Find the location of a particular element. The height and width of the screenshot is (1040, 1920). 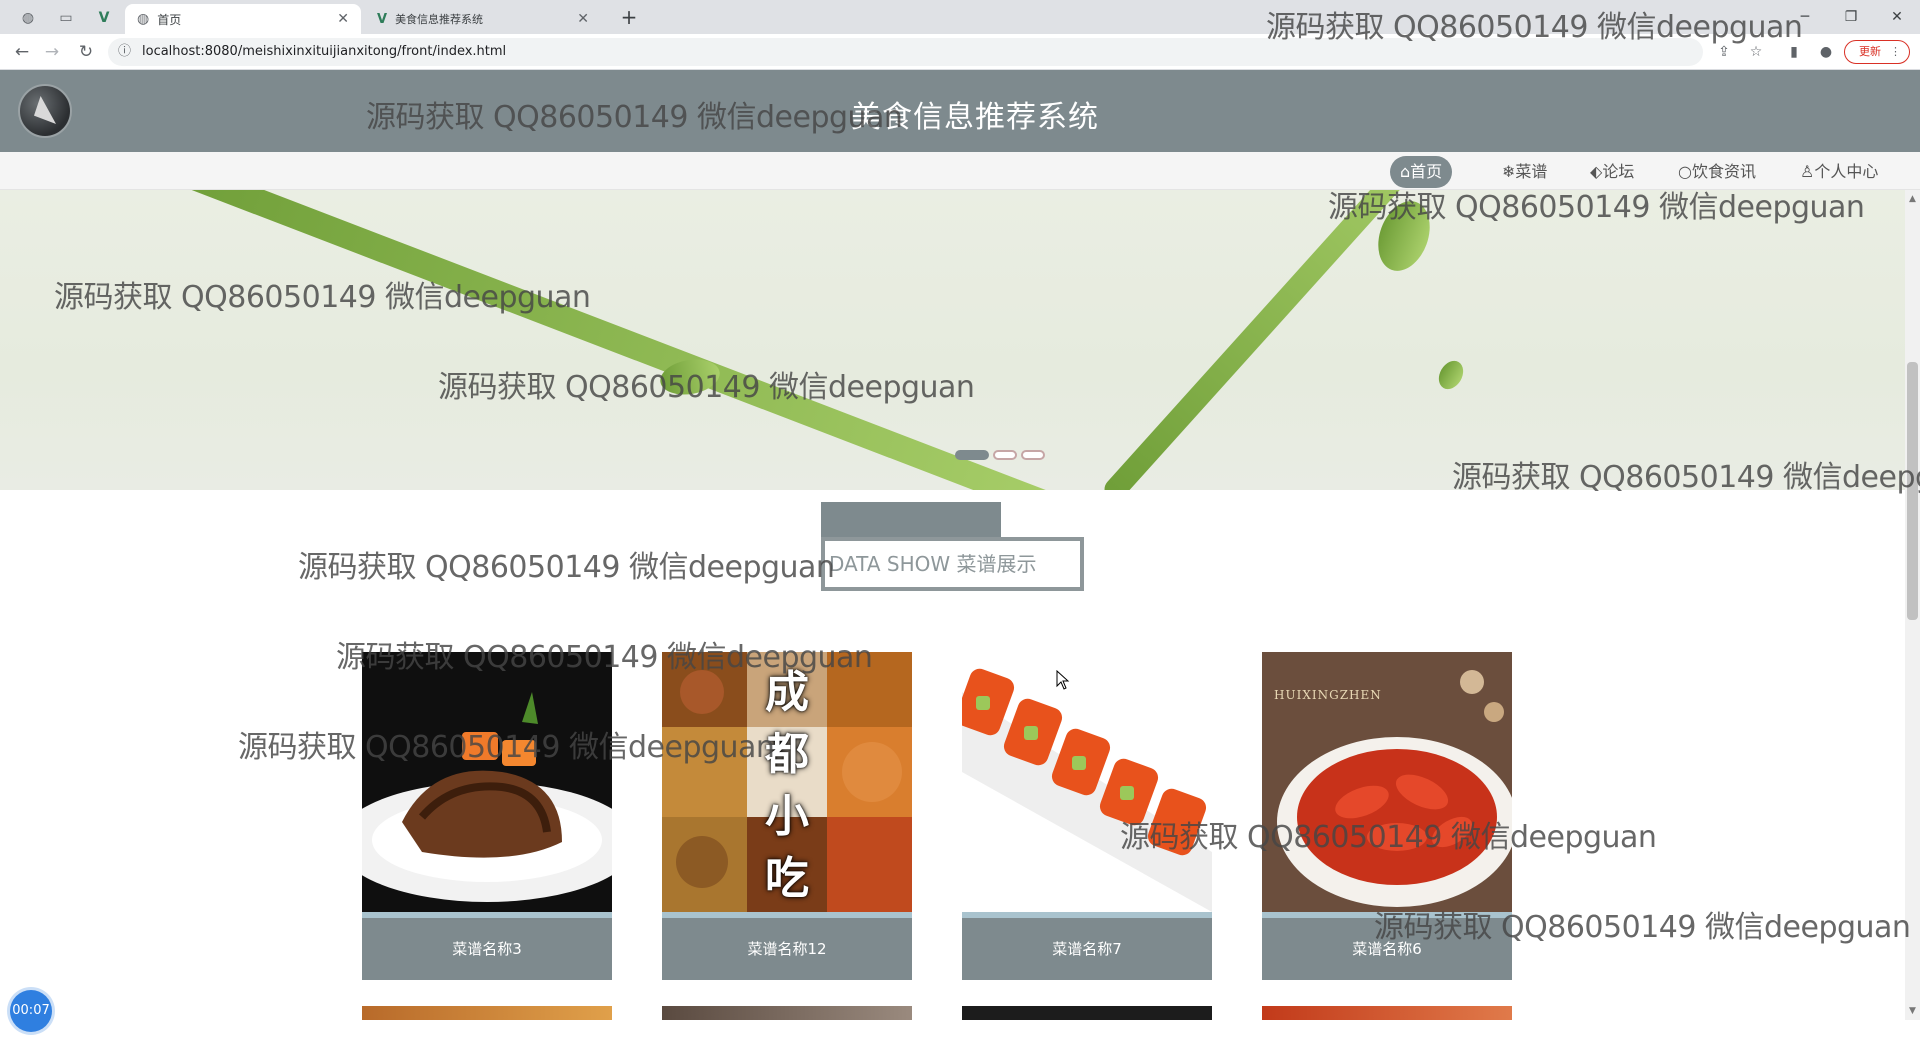

share-icon: ⇪ is located at coordinates (1724, 52).